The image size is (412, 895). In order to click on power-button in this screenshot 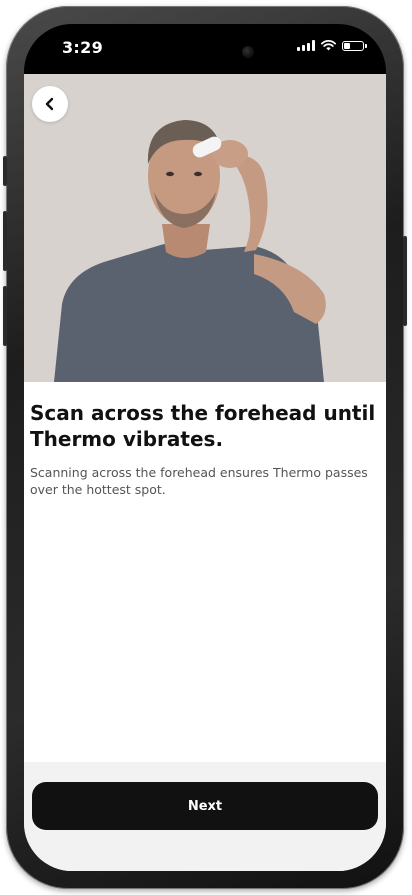, I will do `click(405, 281)`.